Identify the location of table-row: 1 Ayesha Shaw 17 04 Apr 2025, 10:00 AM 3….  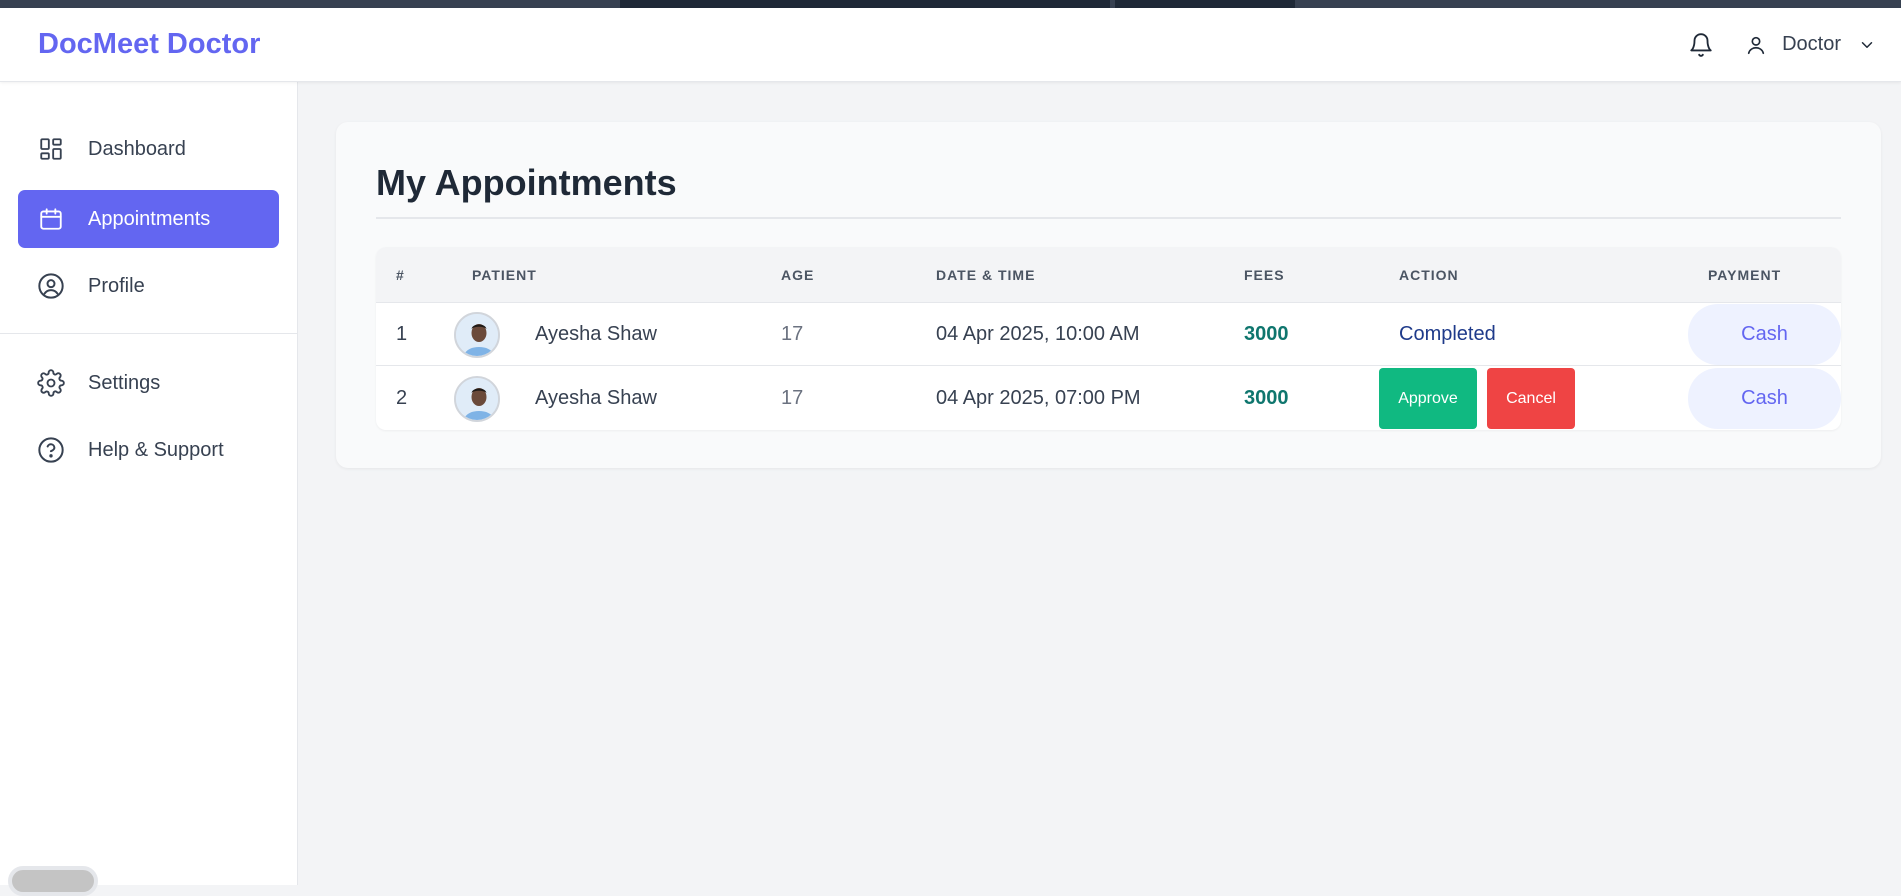
(1108, 334).